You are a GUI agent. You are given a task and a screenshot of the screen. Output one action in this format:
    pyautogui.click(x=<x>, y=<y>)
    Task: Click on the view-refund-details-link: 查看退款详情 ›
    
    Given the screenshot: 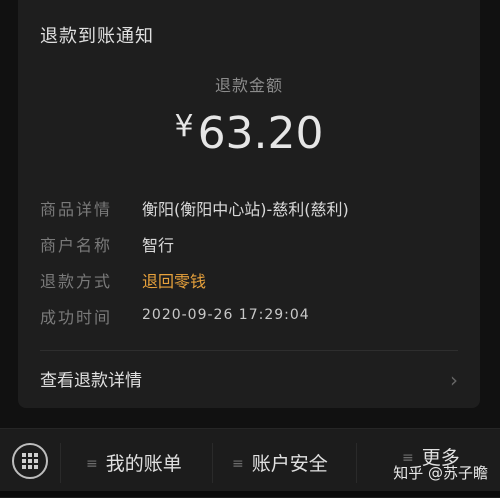 What is the action you would take?
    pyautogui.click(x=249, y=381)
    